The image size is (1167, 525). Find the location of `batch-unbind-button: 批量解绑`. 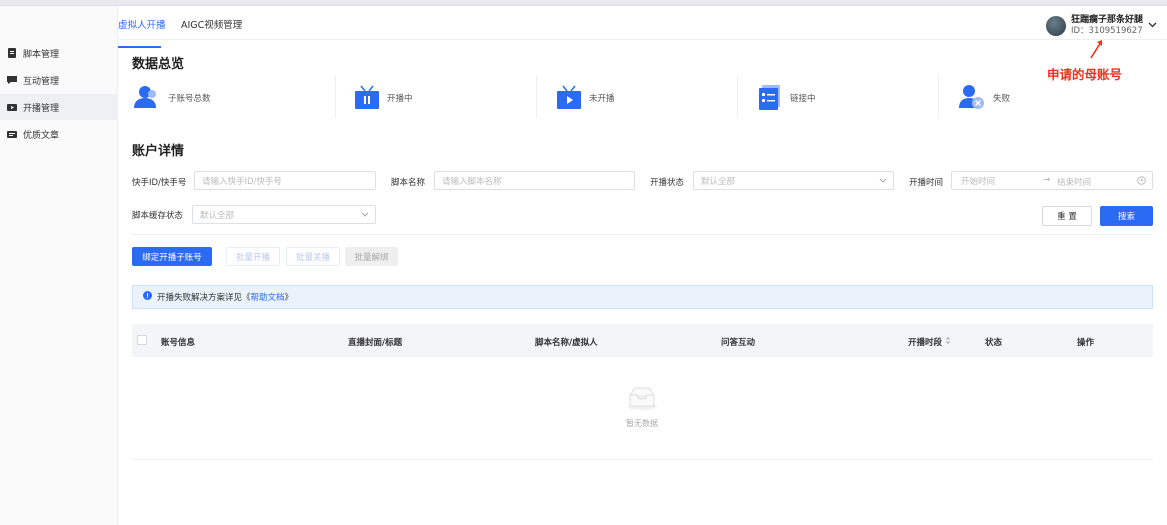

batch-unbind-button: 批量解绑 is located at coordinates (371, 256).